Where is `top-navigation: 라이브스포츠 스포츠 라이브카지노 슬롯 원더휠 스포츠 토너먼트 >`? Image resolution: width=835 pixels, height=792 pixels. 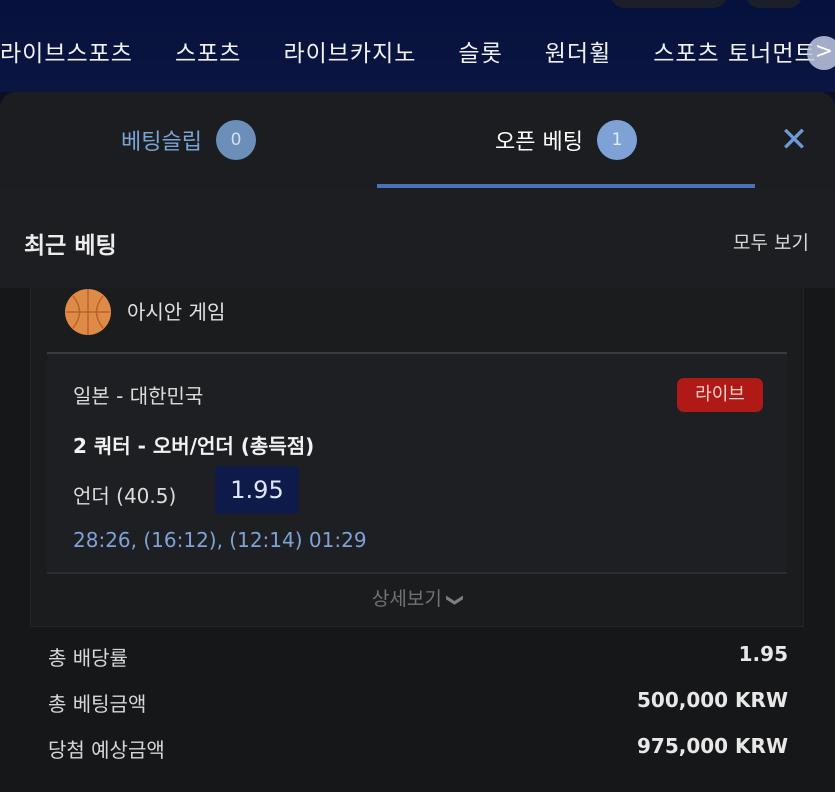
top-navigation: 라이브스포츠 스포츠 라이브카지노 슬롯 원더휠 스포츠 토너먼트 > is located at coordinates (417, 46).